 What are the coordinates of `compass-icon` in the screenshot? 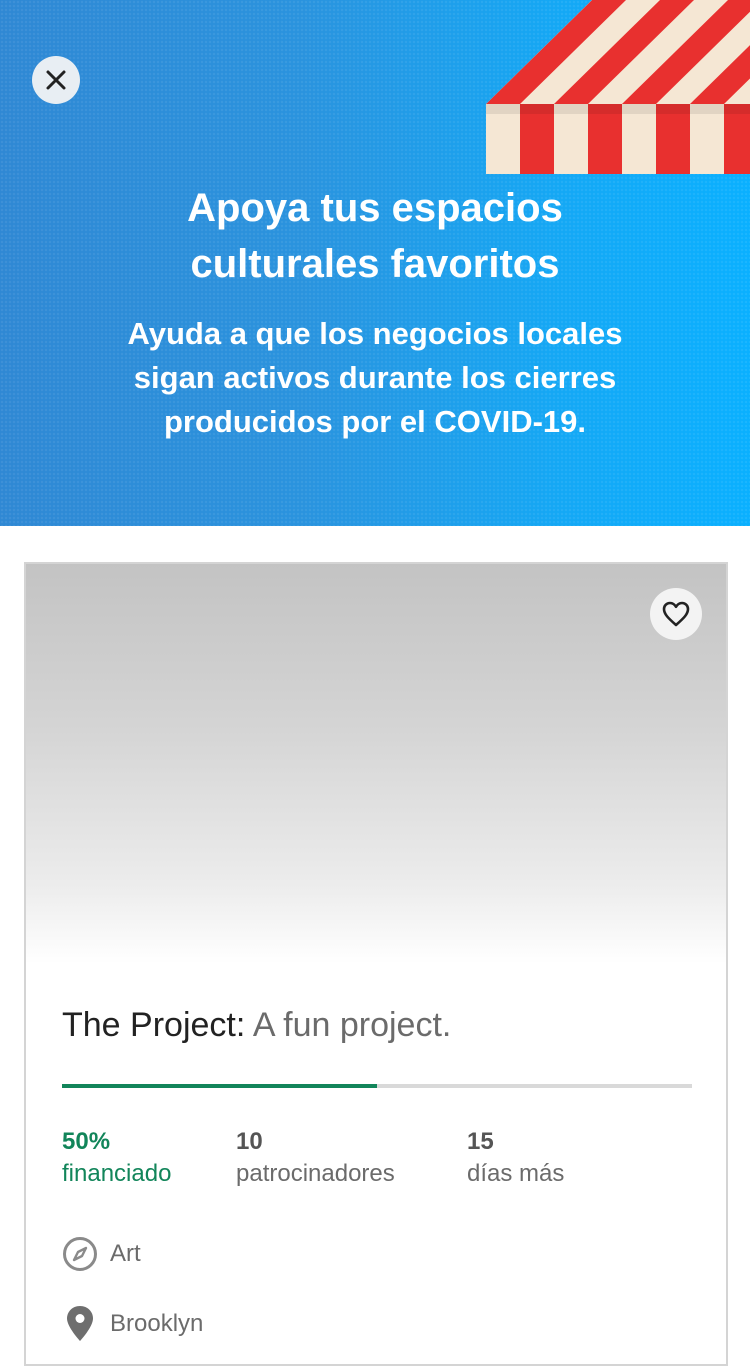 It's located at (80, 1254).